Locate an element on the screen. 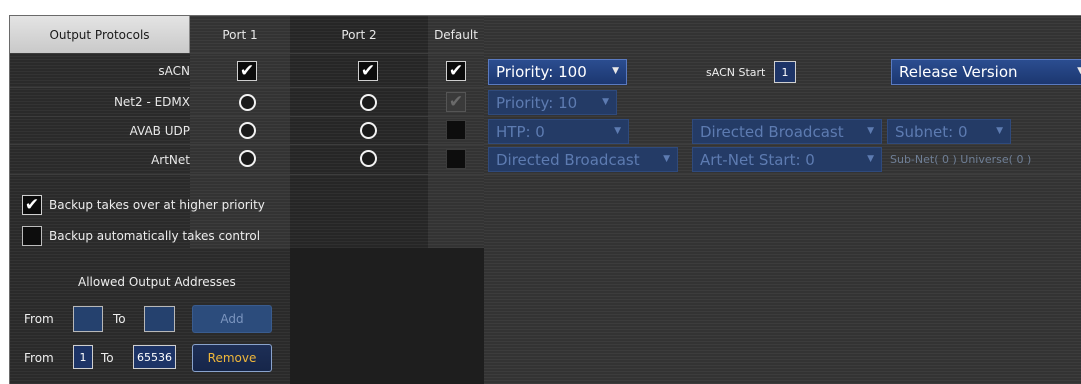  net2-priority-dropdown: Priority: 10 ▼ is located at coordinates (552, 102).